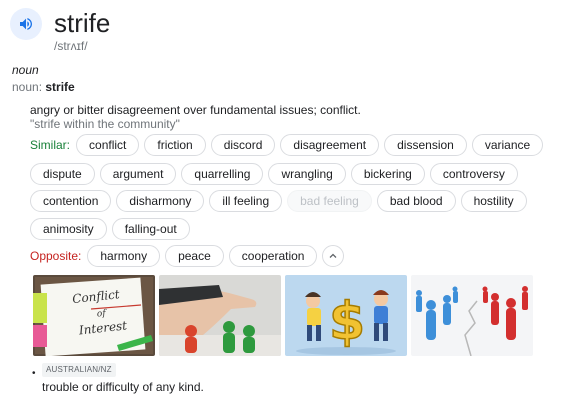 This screenshot has height=400, width=582. What do you see at coordinates (222, 174) in the screenshot?
I see `synonym-chip: quarrelling` at bounding box center [222, 174].